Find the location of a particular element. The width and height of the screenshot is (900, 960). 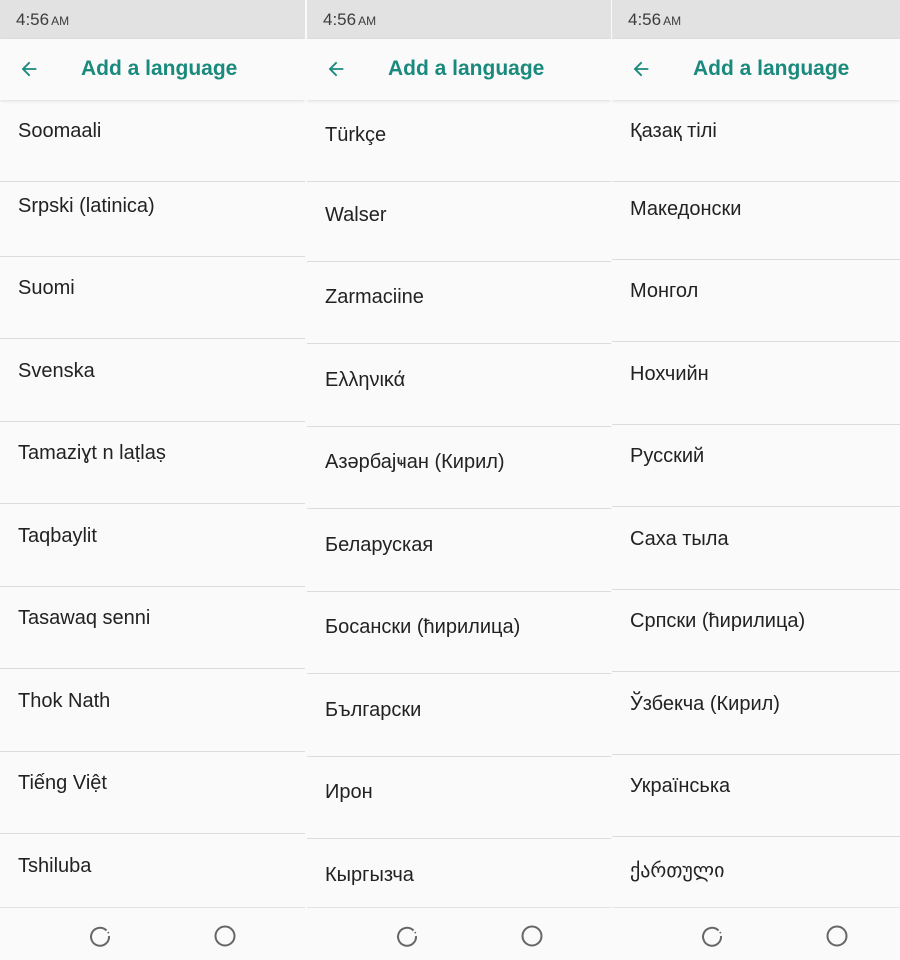

language-label: Македонски is located at coordinates (686, 209).